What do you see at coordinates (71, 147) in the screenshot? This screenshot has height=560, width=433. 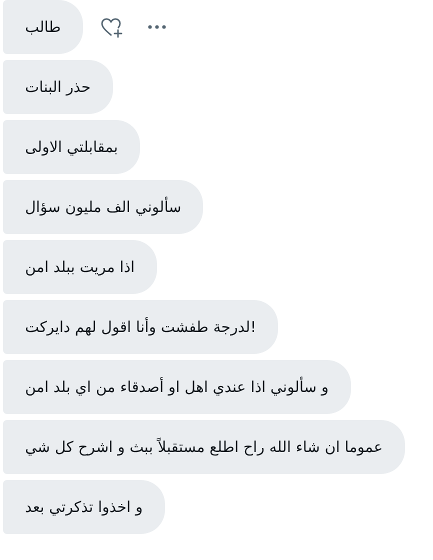 I see `message-bubble: بمقابلتي الاولى` at bounding box center [71, 147].